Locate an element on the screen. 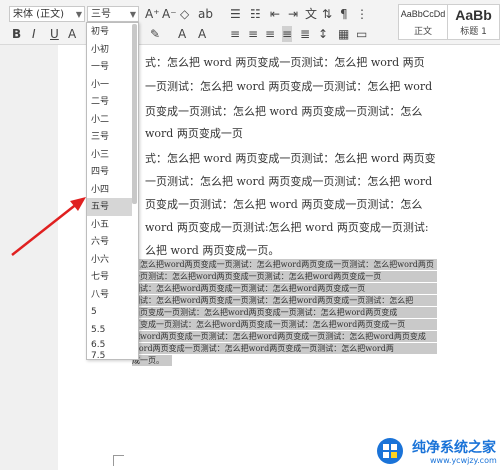  clear-format-icon: ◇ is located at coordinates (184, 14).